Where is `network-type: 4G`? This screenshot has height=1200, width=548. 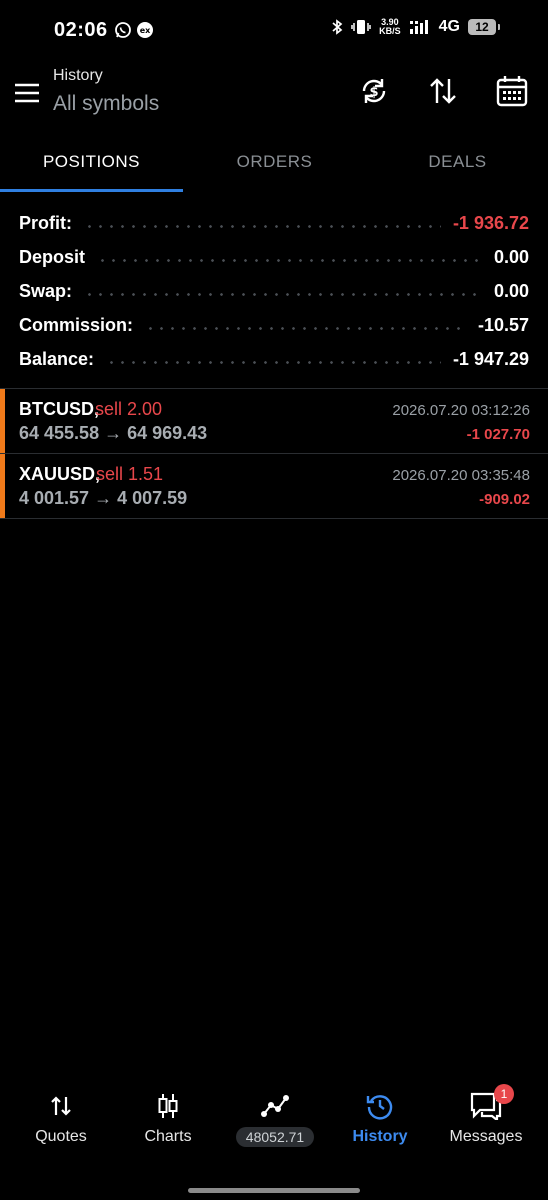 network-type: 4G is located at coordinates (449, 26).